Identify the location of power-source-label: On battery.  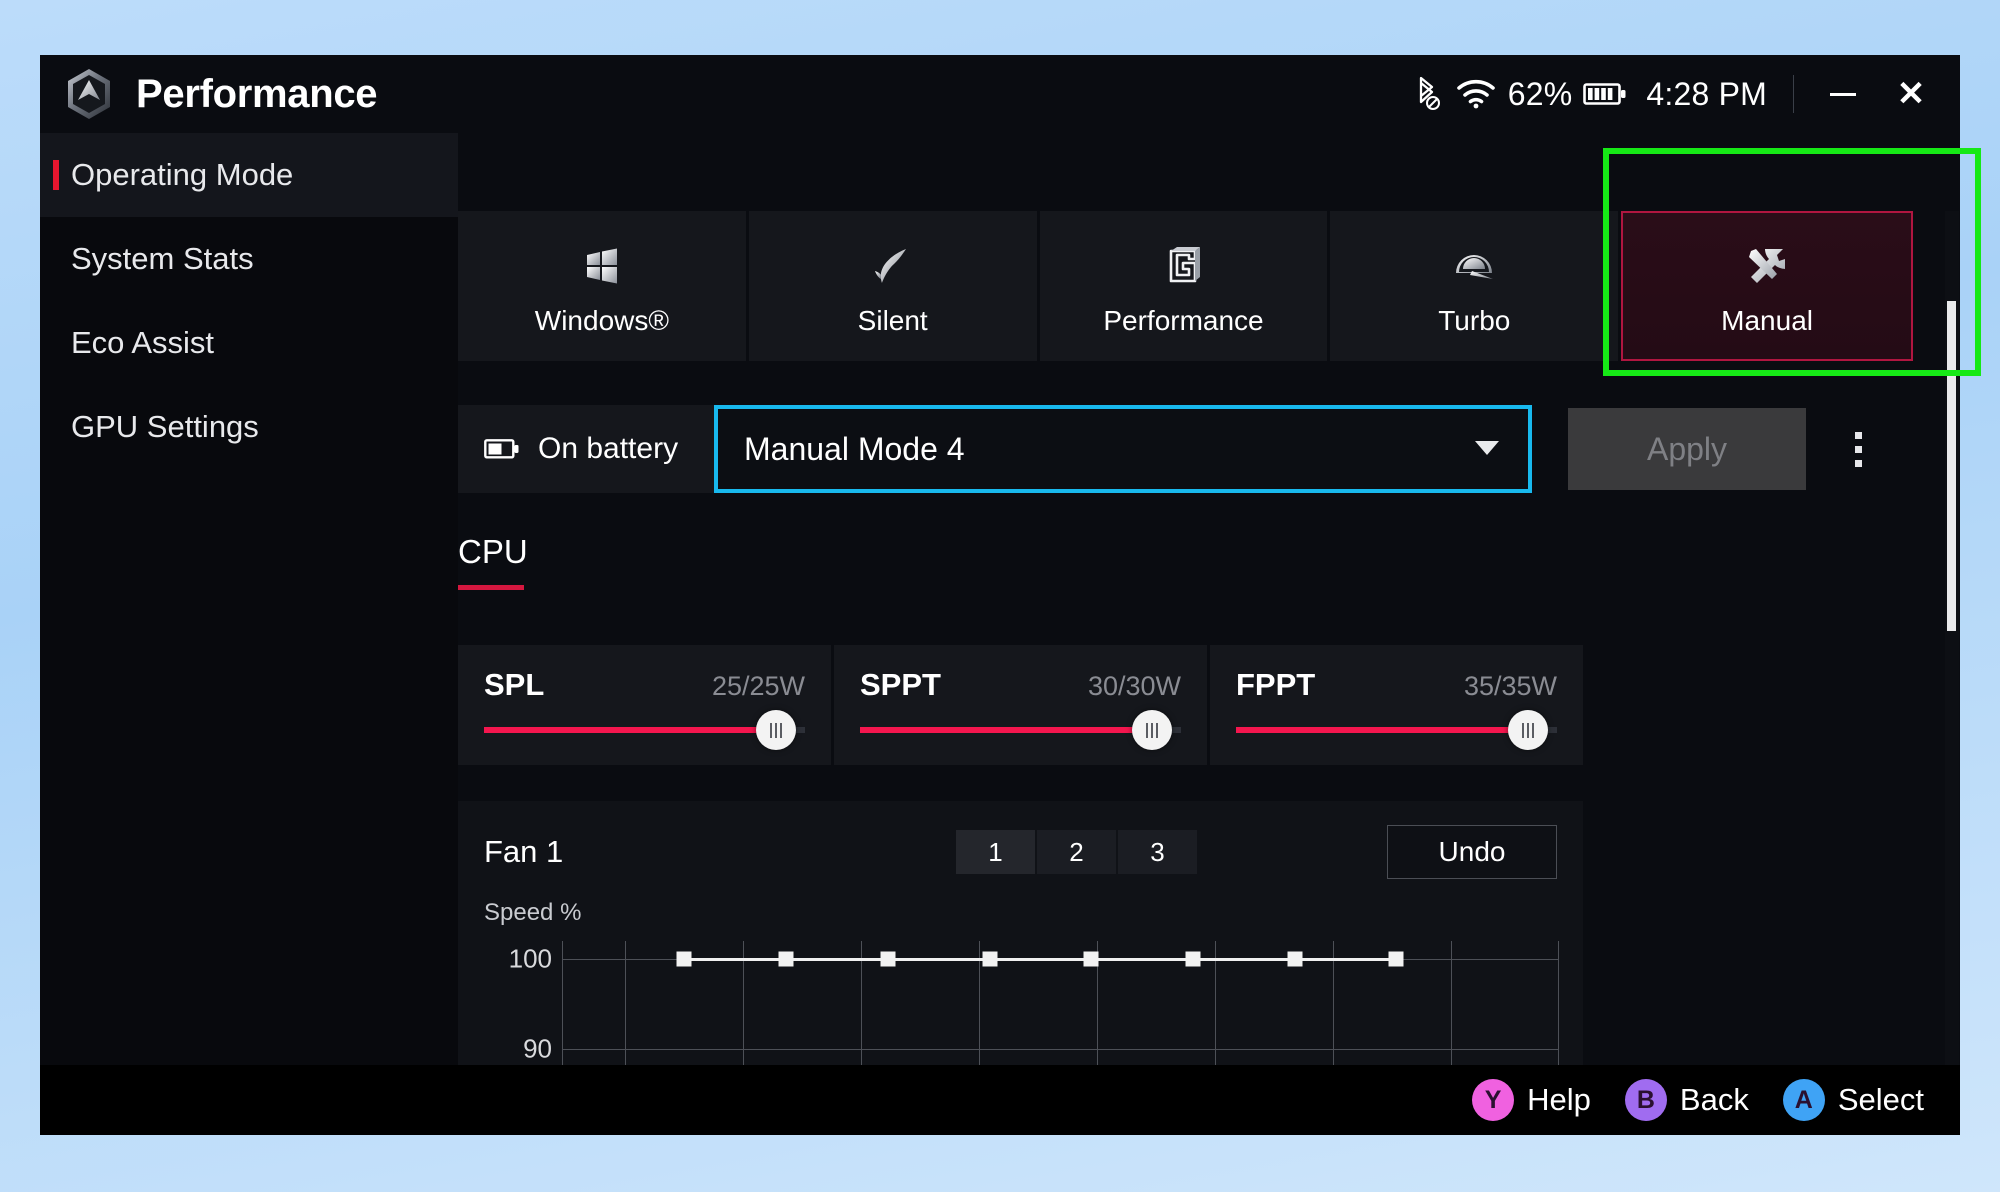
(608, 448).